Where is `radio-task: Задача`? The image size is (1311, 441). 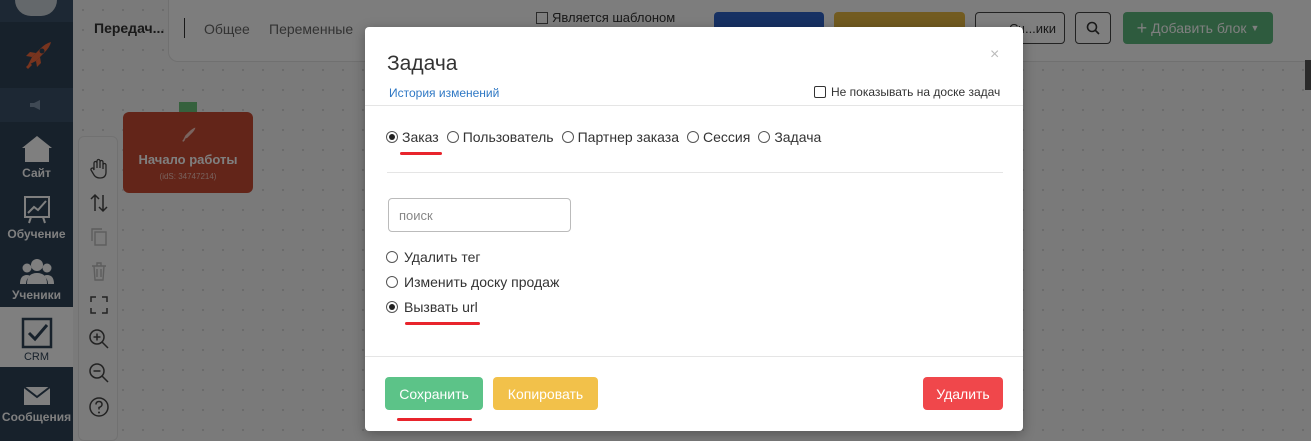 radio-task: Задача is located at coordinates (789, 137).